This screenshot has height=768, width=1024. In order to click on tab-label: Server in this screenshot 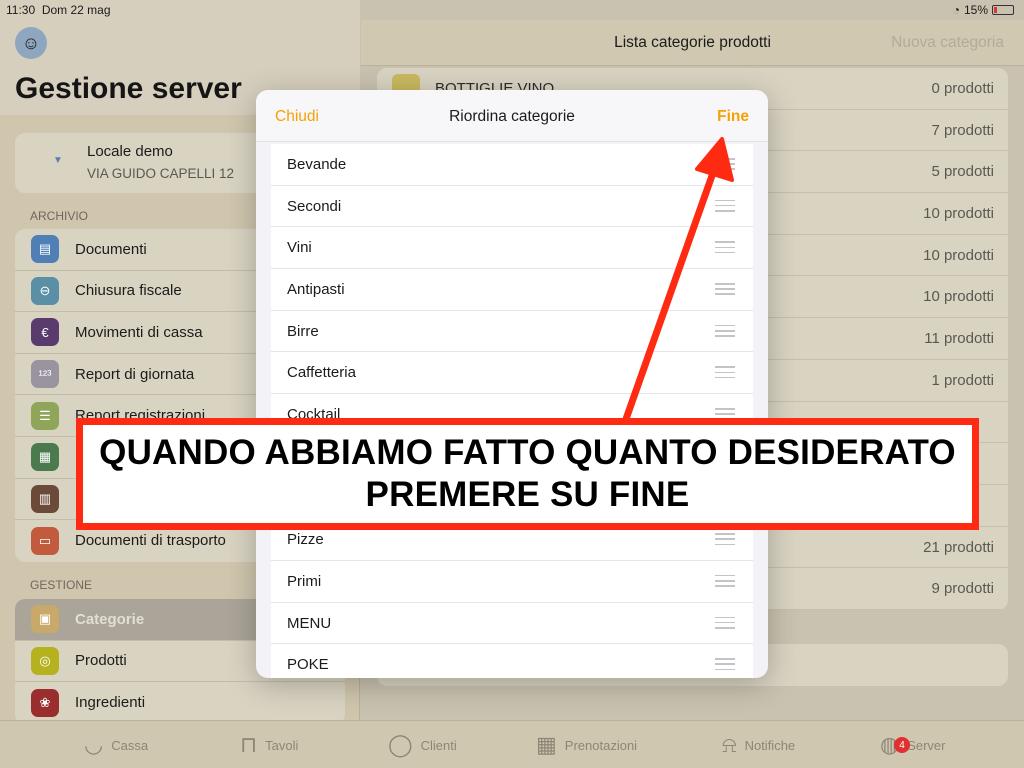, I will do `click(926, 745)`.